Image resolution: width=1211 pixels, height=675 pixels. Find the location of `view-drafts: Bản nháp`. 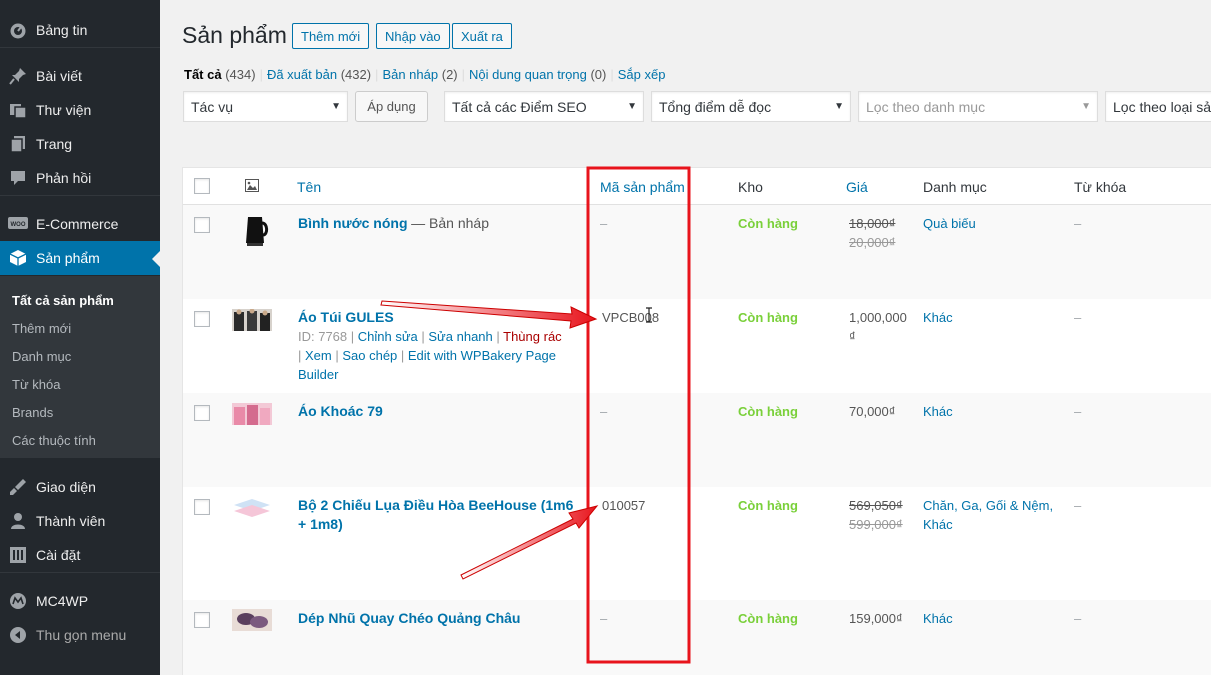

view-drafts: Bản nháp is located at coordinates (410, 74).